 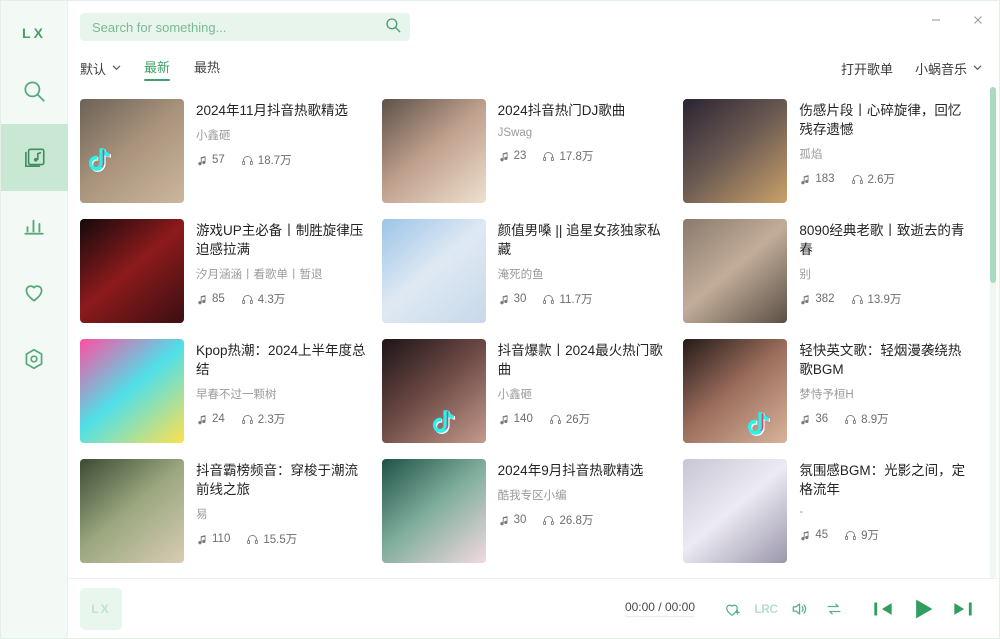 I want to click on playlist-card: 颜值男嗓 || 追星女孩独家私藏 淹死的鱼 30 11.7万, so click(x=531, y=271).